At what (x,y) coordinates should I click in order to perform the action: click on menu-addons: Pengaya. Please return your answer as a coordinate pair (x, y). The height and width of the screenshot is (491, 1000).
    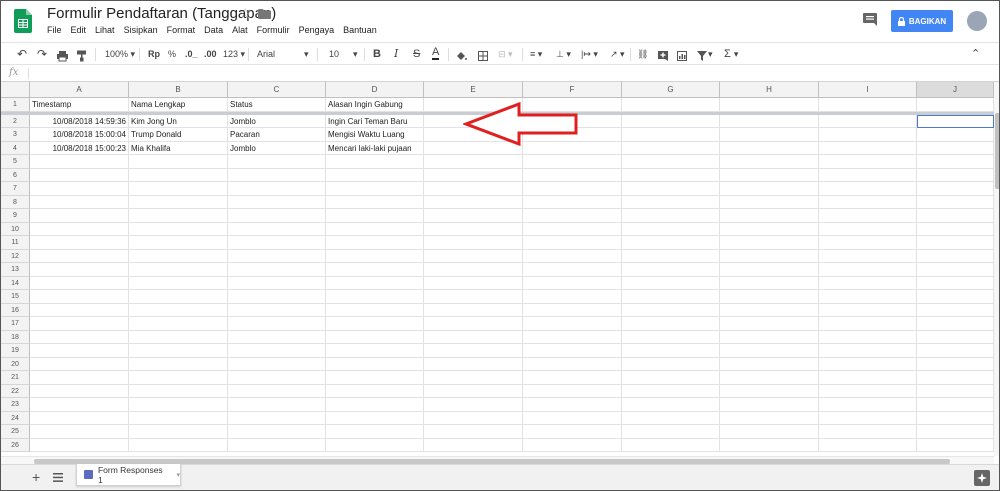
    Looking at the image, I should click on (317, 30).